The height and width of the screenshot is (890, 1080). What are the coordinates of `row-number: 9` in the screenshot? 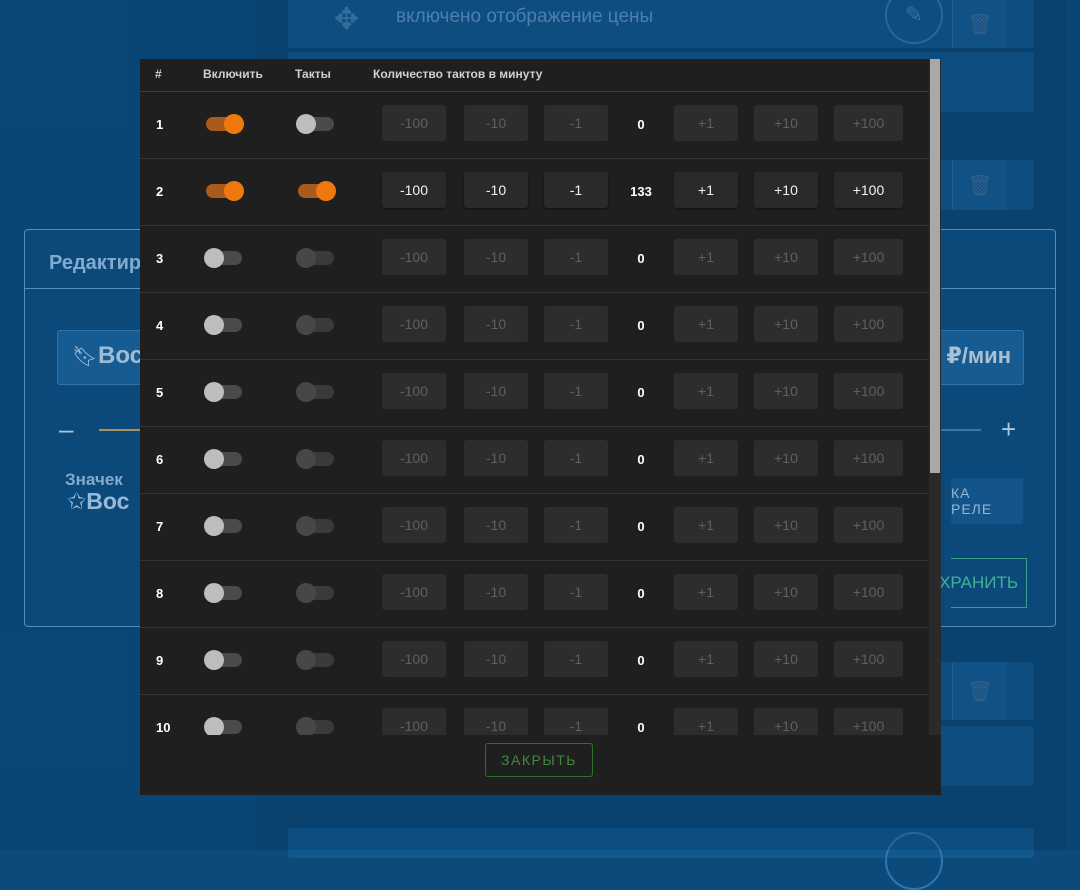 It's located at (160, 660).